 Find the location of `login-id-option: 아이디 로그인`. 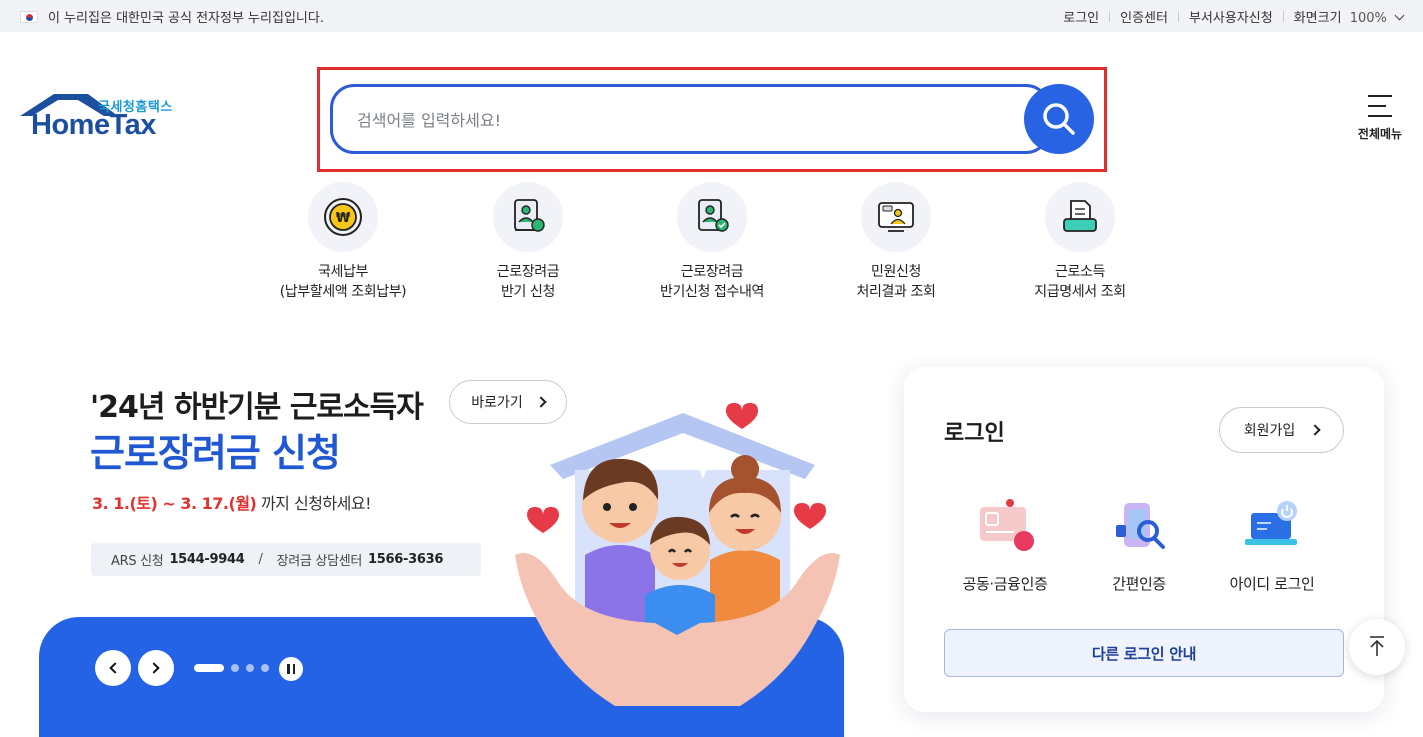

login-id-option: 아이디 로그인 is located at coordinates (1272, 545).